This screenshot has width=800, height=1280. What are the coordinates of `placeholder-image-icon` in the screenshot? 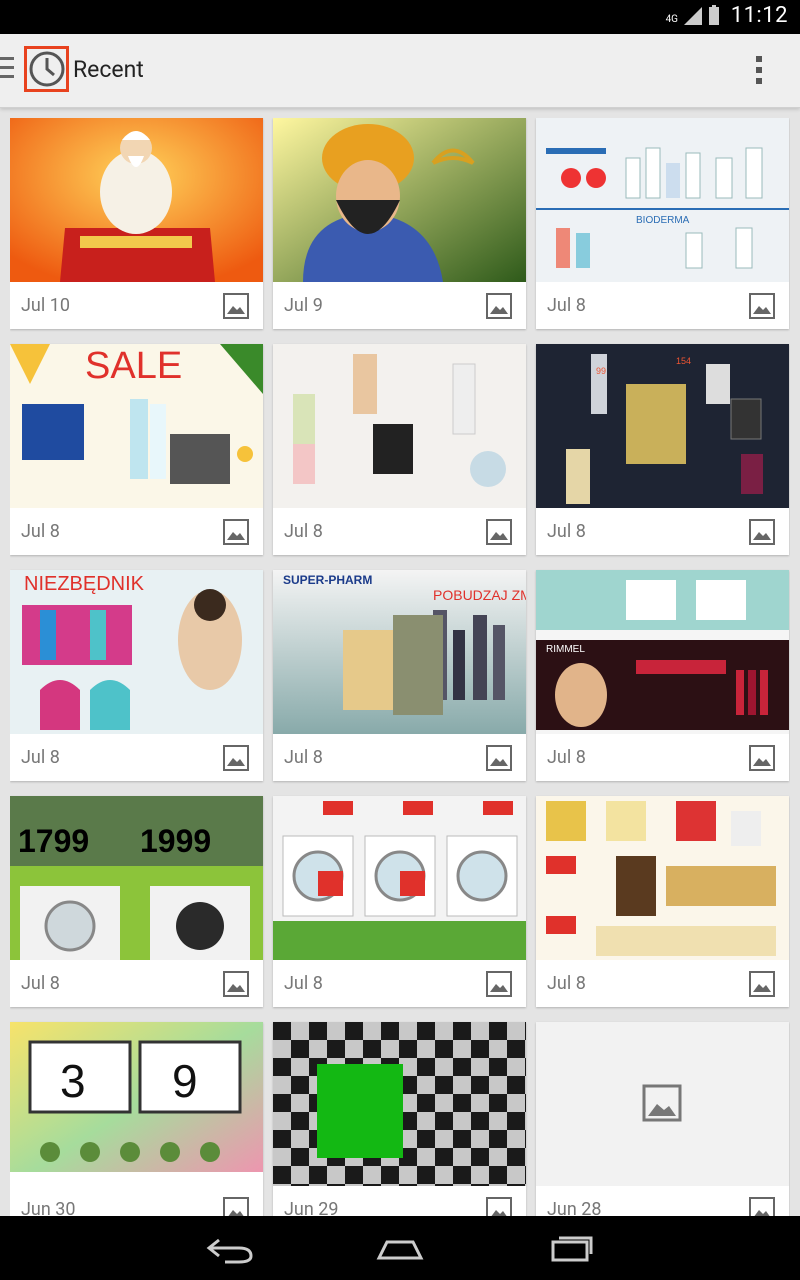 It's located at (662, 1103).